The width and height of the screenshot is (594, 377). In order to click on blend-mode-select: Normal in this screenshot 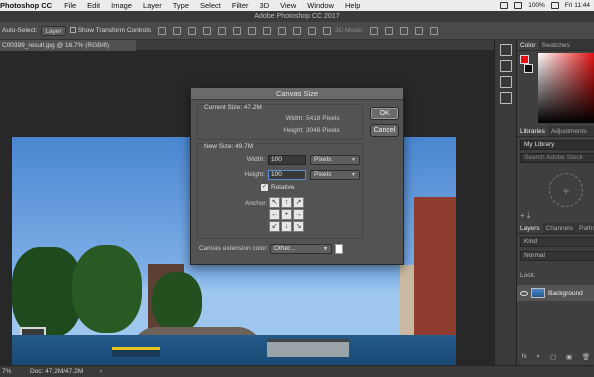, I will do `click(557, 256)`.